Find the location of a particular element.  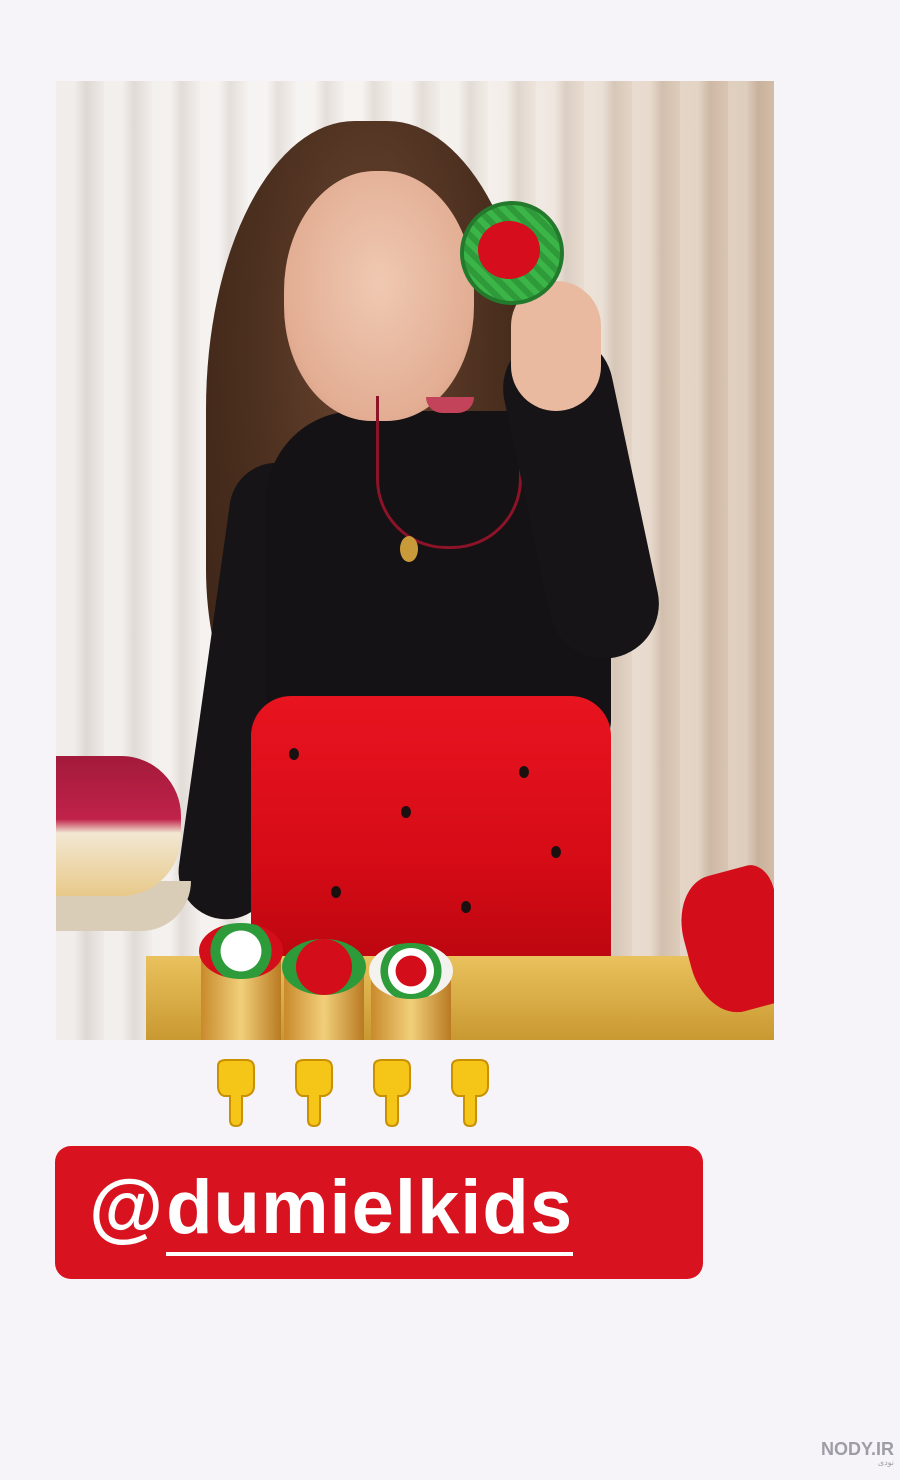

site-watermark: NODY.IR نودی is located at coordinates (846, 1458).